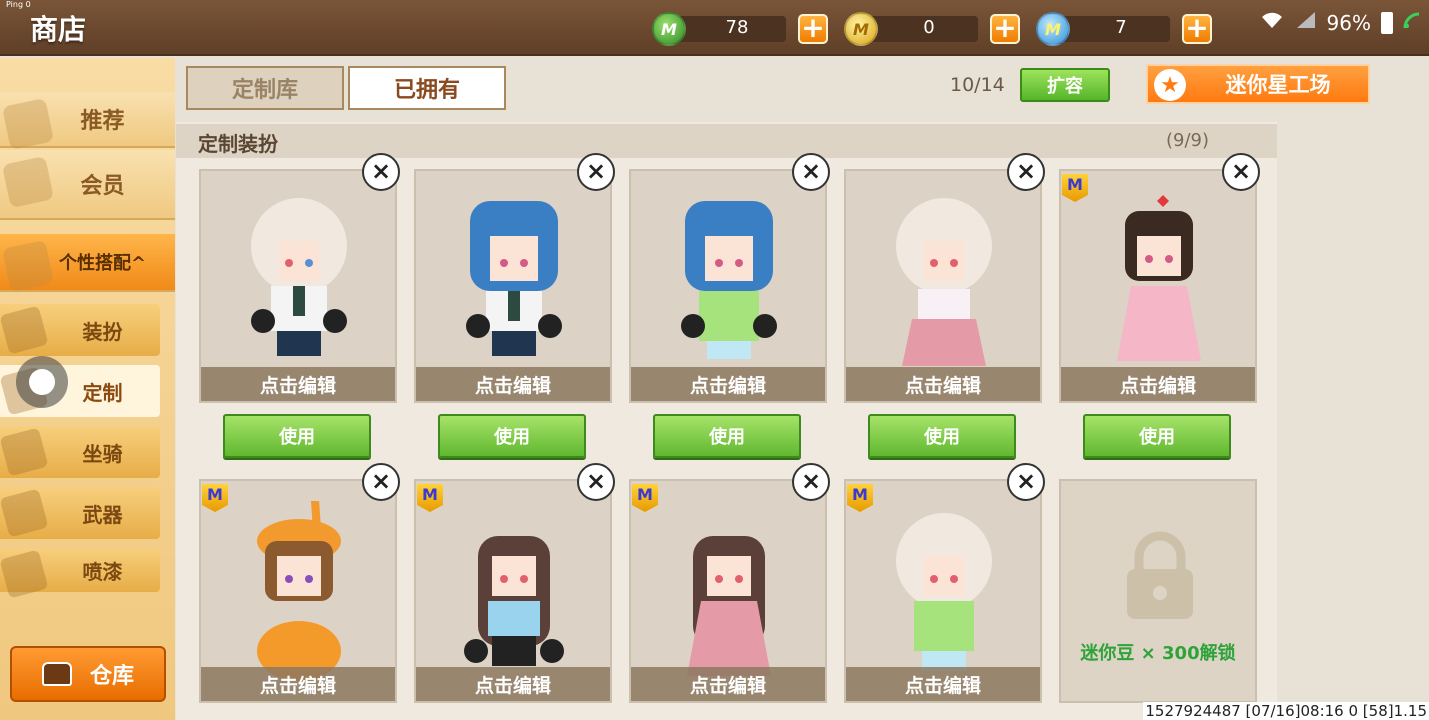 The image size is (1429, 720). Describe the element at coordinates (811, 482) in the screenshot. I see `remove-card-8-button: ×` at that location.